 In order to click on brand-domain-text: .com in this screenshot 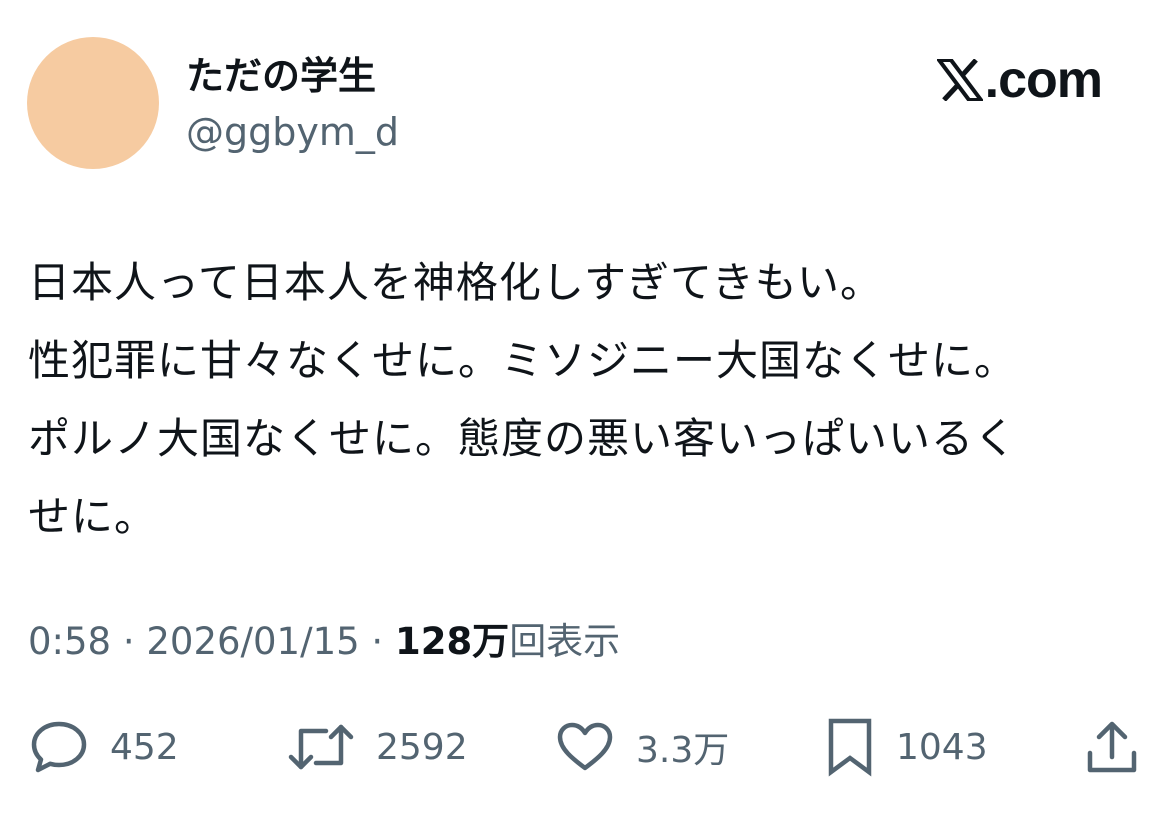, I will do `click(1043, 80)`.